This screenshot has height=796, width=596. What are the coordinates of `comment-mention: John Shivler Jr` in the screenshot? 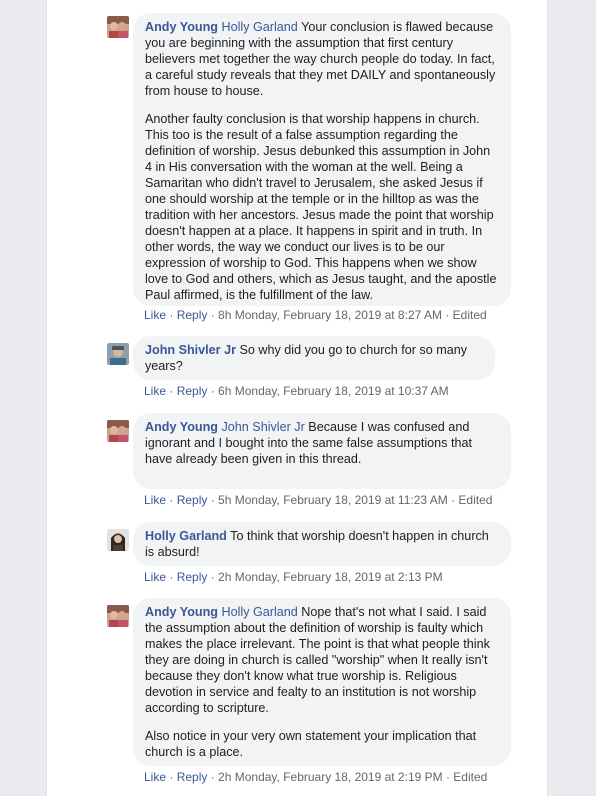 It's located at (263, 427).